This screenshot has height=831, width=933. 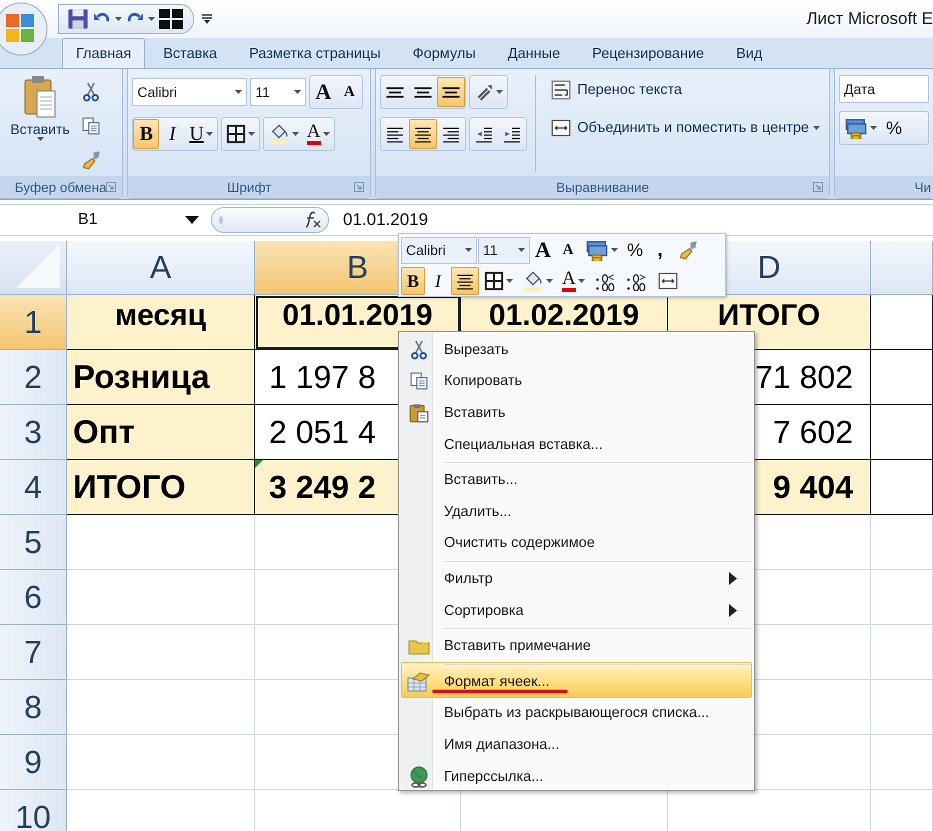 I want to click on table-cell: Опт, so click(x=161, y=432).